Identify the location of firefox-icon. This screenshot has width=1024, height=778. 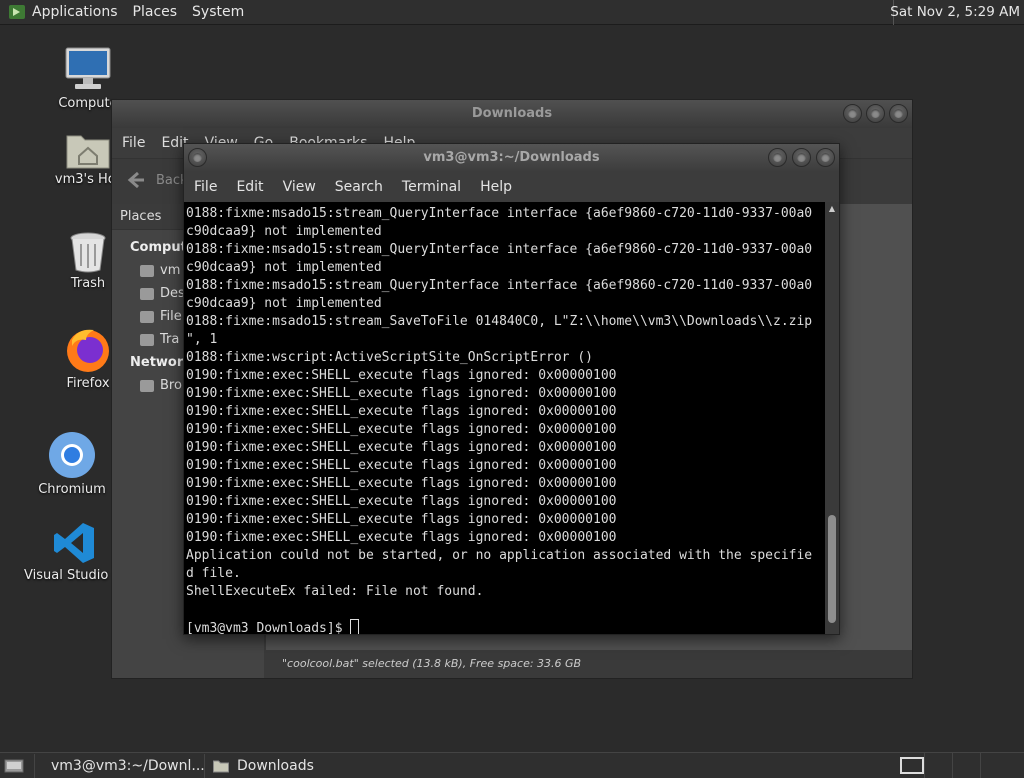
(88, 350).